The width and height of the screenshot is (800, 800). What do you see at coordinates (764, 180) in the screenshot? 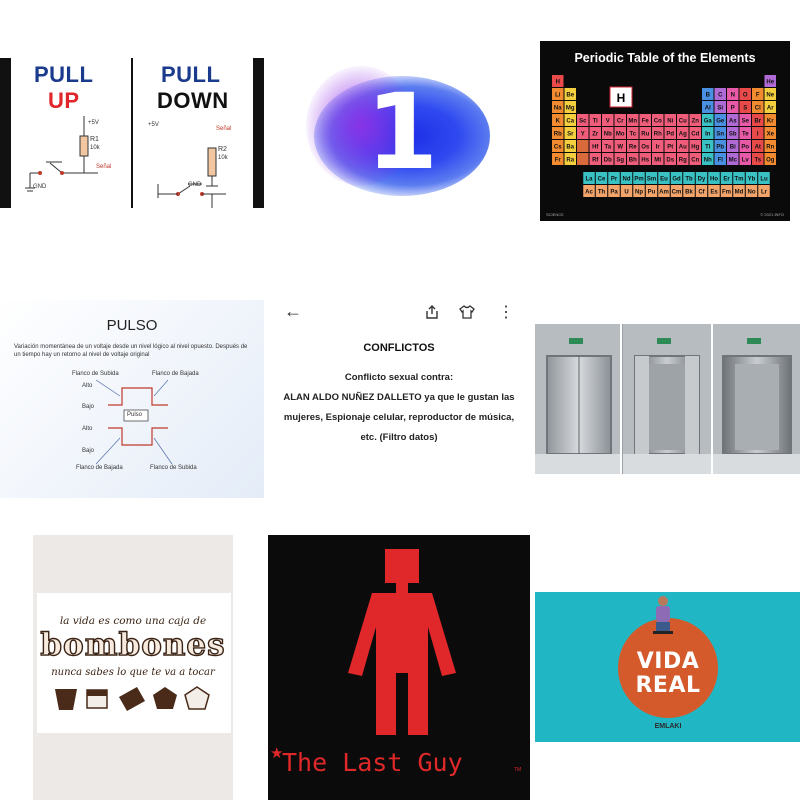
I see `element-symbol: Lu` at bounding box center [764, 180].